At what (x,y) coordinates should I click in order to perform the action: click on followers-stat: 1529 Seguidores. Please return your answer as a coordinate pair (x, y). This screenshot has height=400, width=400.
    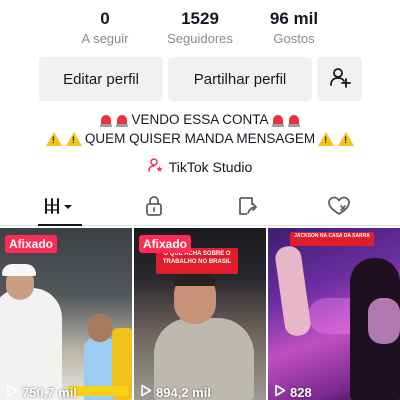
    Looking at the image, I should click on (200, 28).